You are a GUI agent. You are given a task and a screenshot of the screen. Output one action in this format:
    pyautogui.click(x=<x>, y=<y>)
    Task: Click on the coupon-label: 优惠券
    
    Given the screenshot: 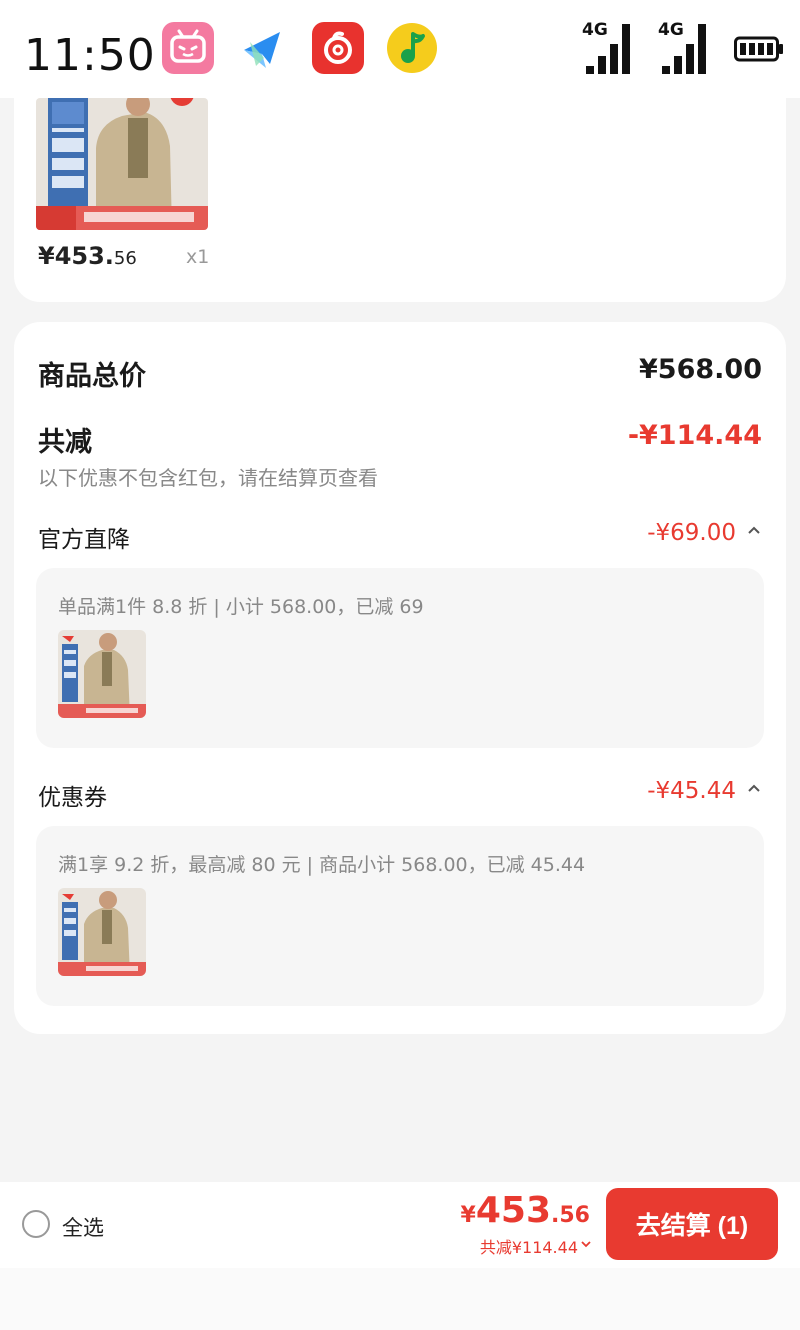 What is the action you would take?
    pyautogui.click(x=72, y=798)
    